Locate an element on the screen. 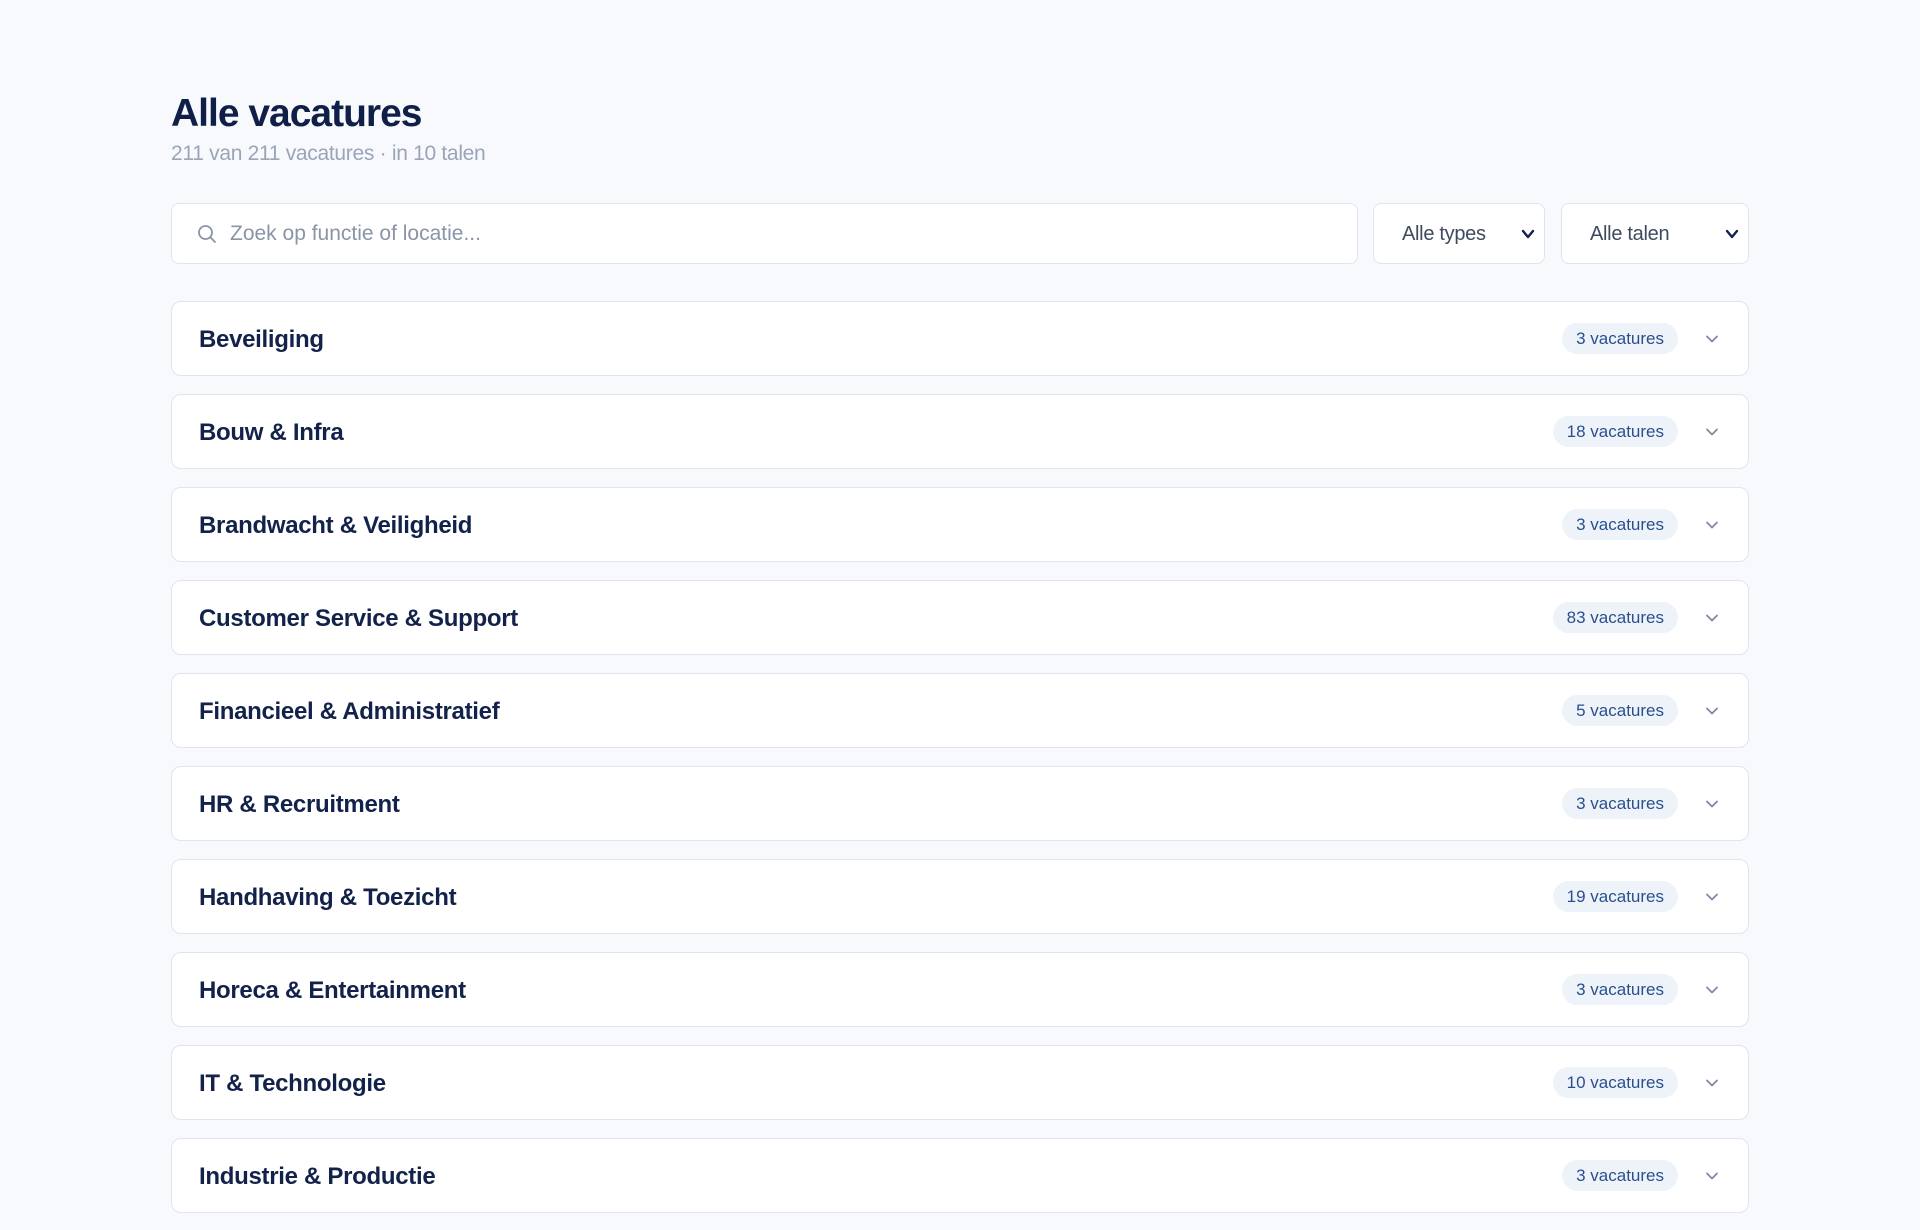 The image size is (1920, 1230). language-filter-select: Alle talen is located at coordinates (1655, 233).